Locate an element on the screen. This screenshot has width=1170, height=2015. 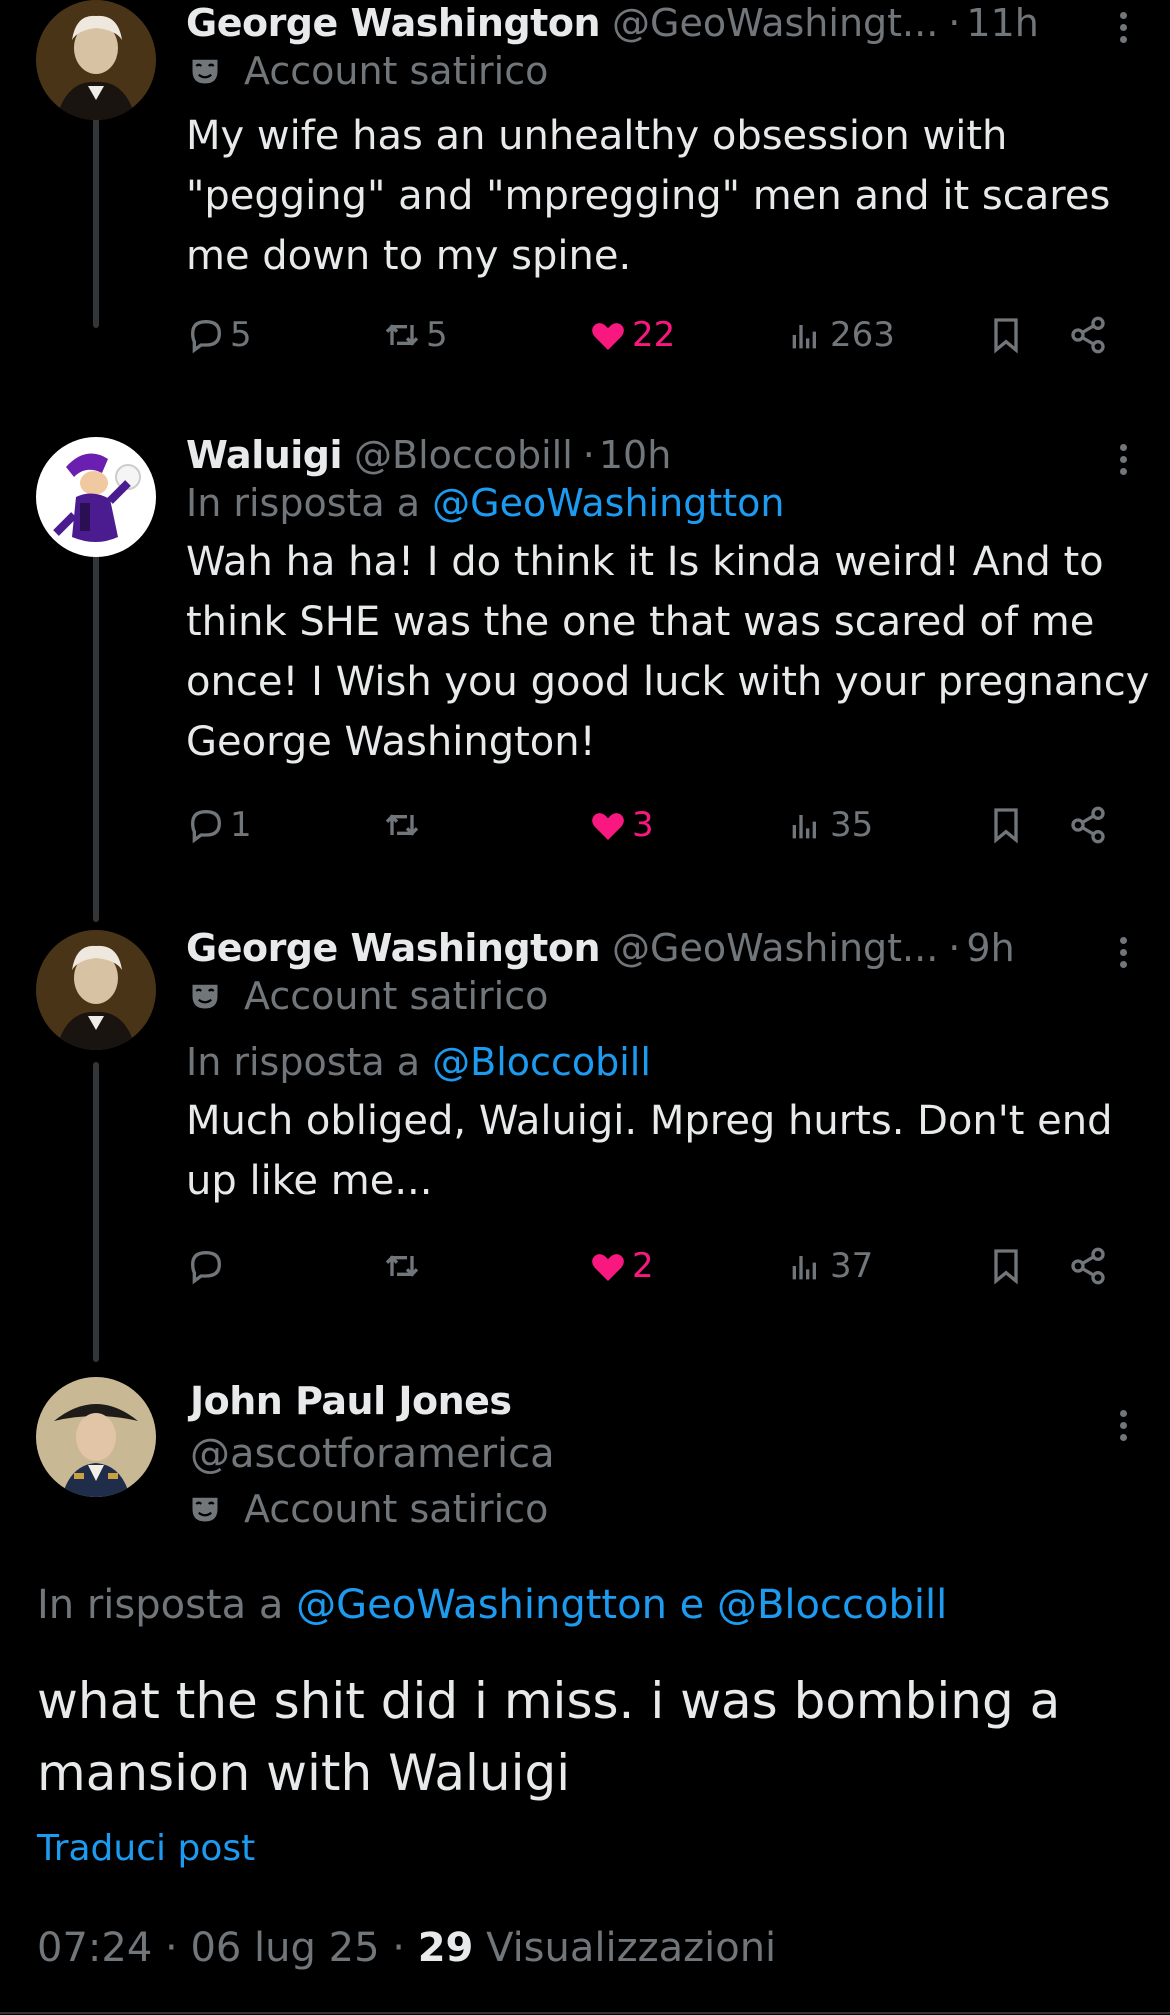
post-meta: 07:24 · 06 lug 25 · 29 Visualizzazioni is located at coordinates (406, 1948).